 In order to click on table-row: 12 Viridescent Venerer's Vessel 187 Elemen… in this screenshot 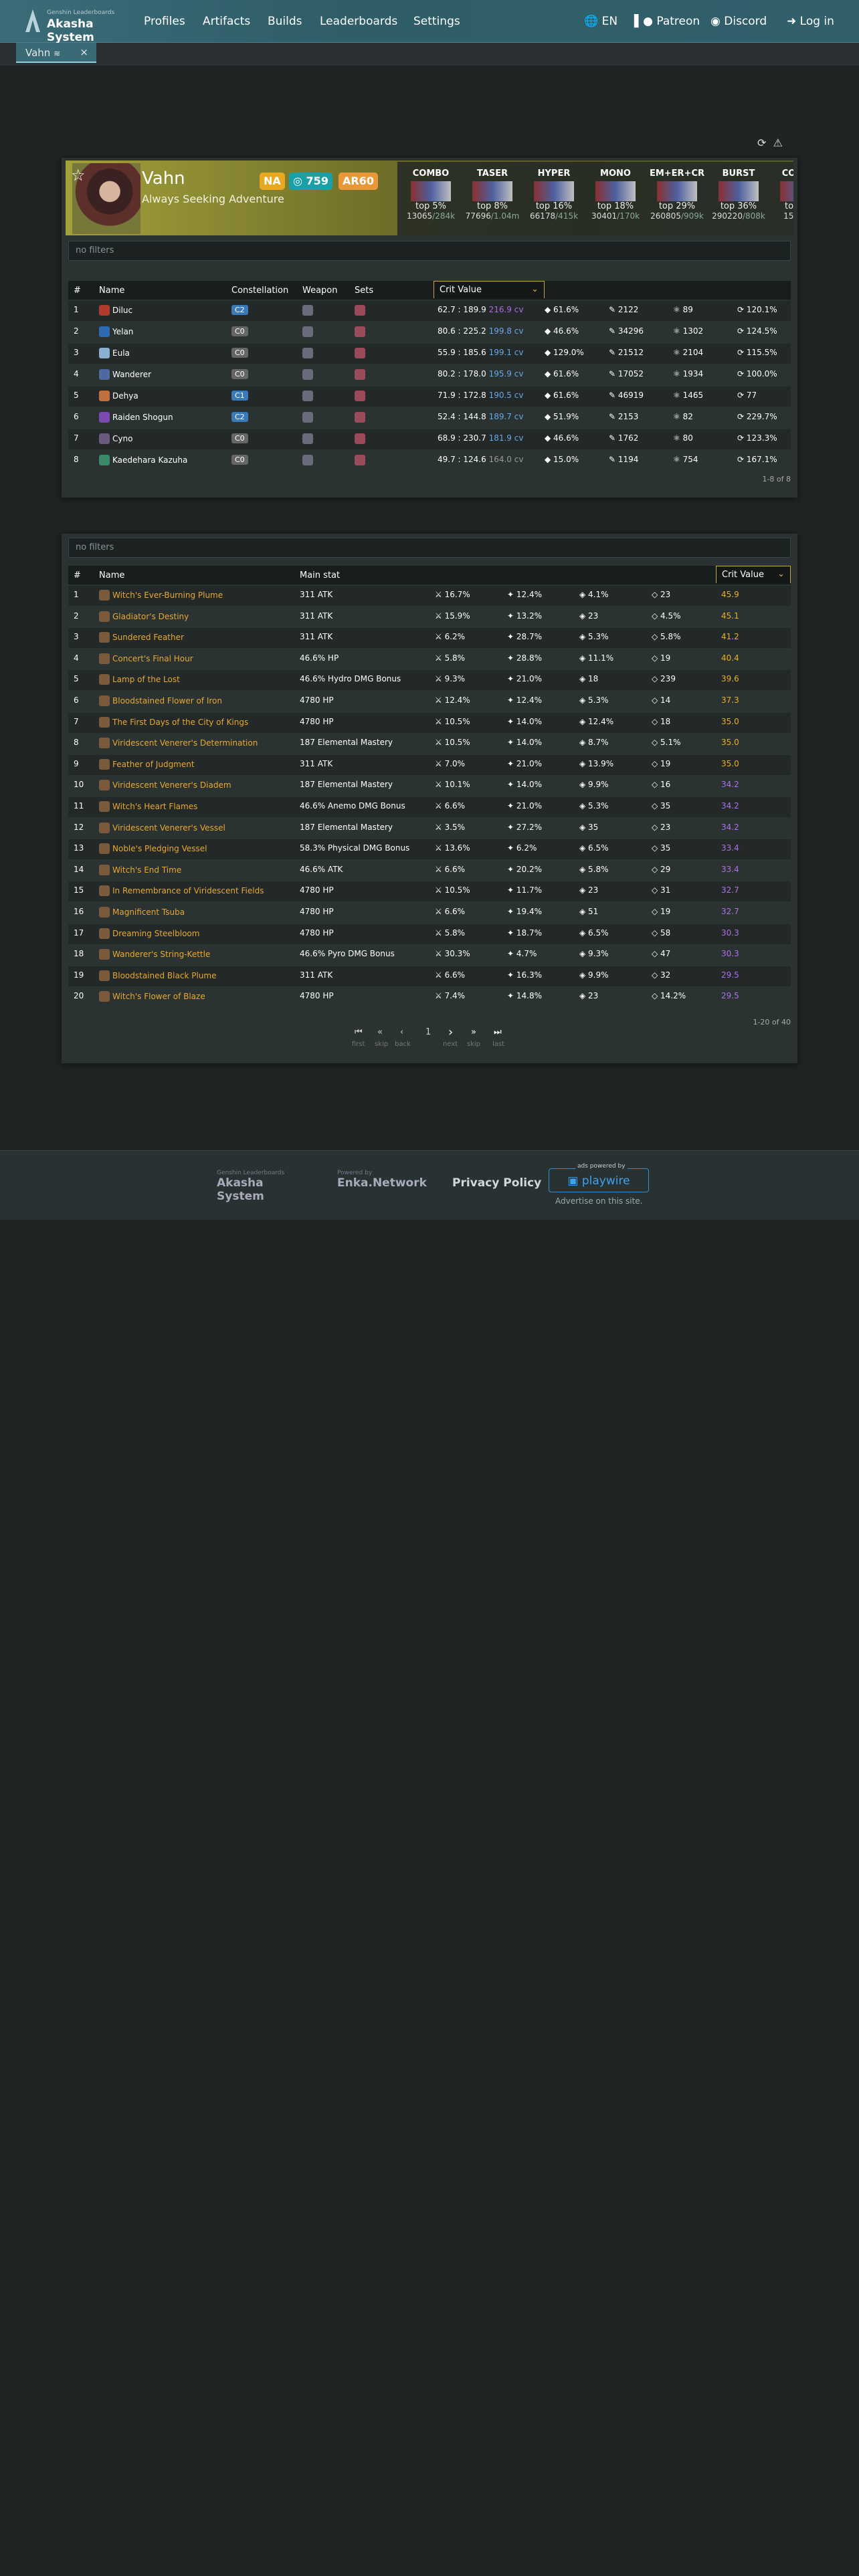, I will do `click(429, 828)`.